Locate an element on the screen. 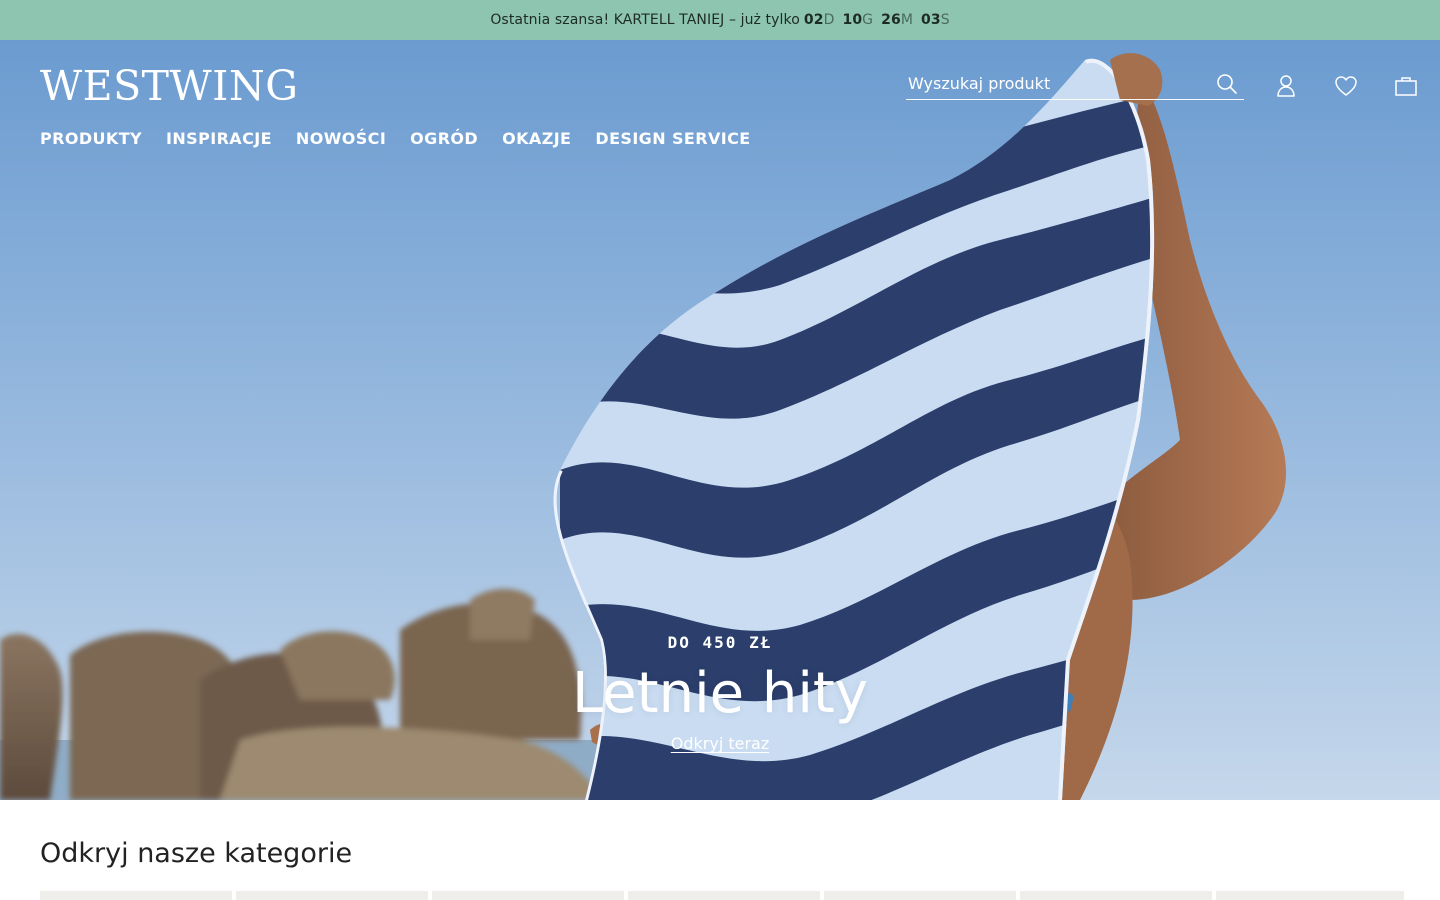 This screenshot has height=900, width=1440. countdown-days: 02 D is located at coordinates (817, 20).